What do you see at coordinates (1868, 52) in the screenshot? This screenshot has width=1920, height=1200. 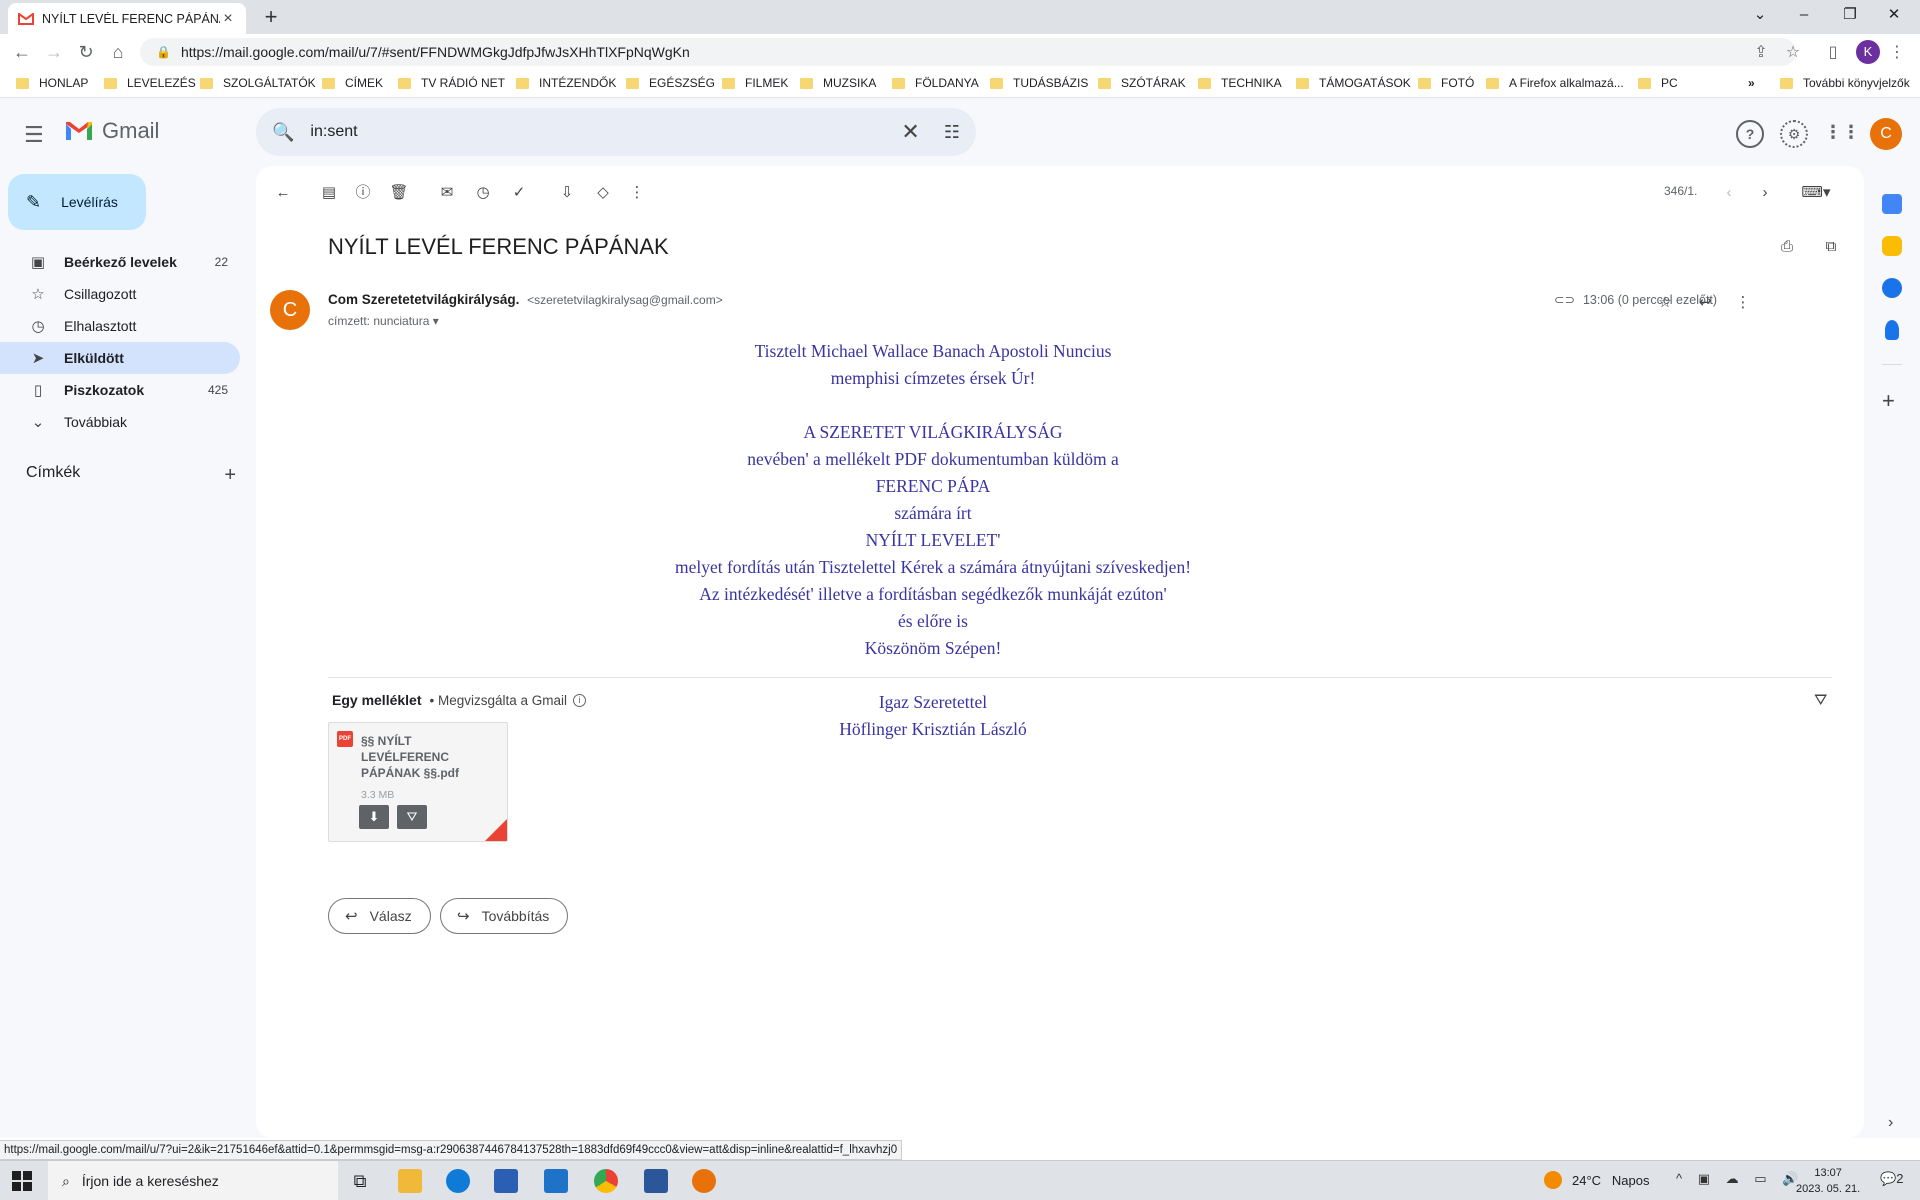 I see `browser-profile-avatar: K` at bounding box center [1868, 52].